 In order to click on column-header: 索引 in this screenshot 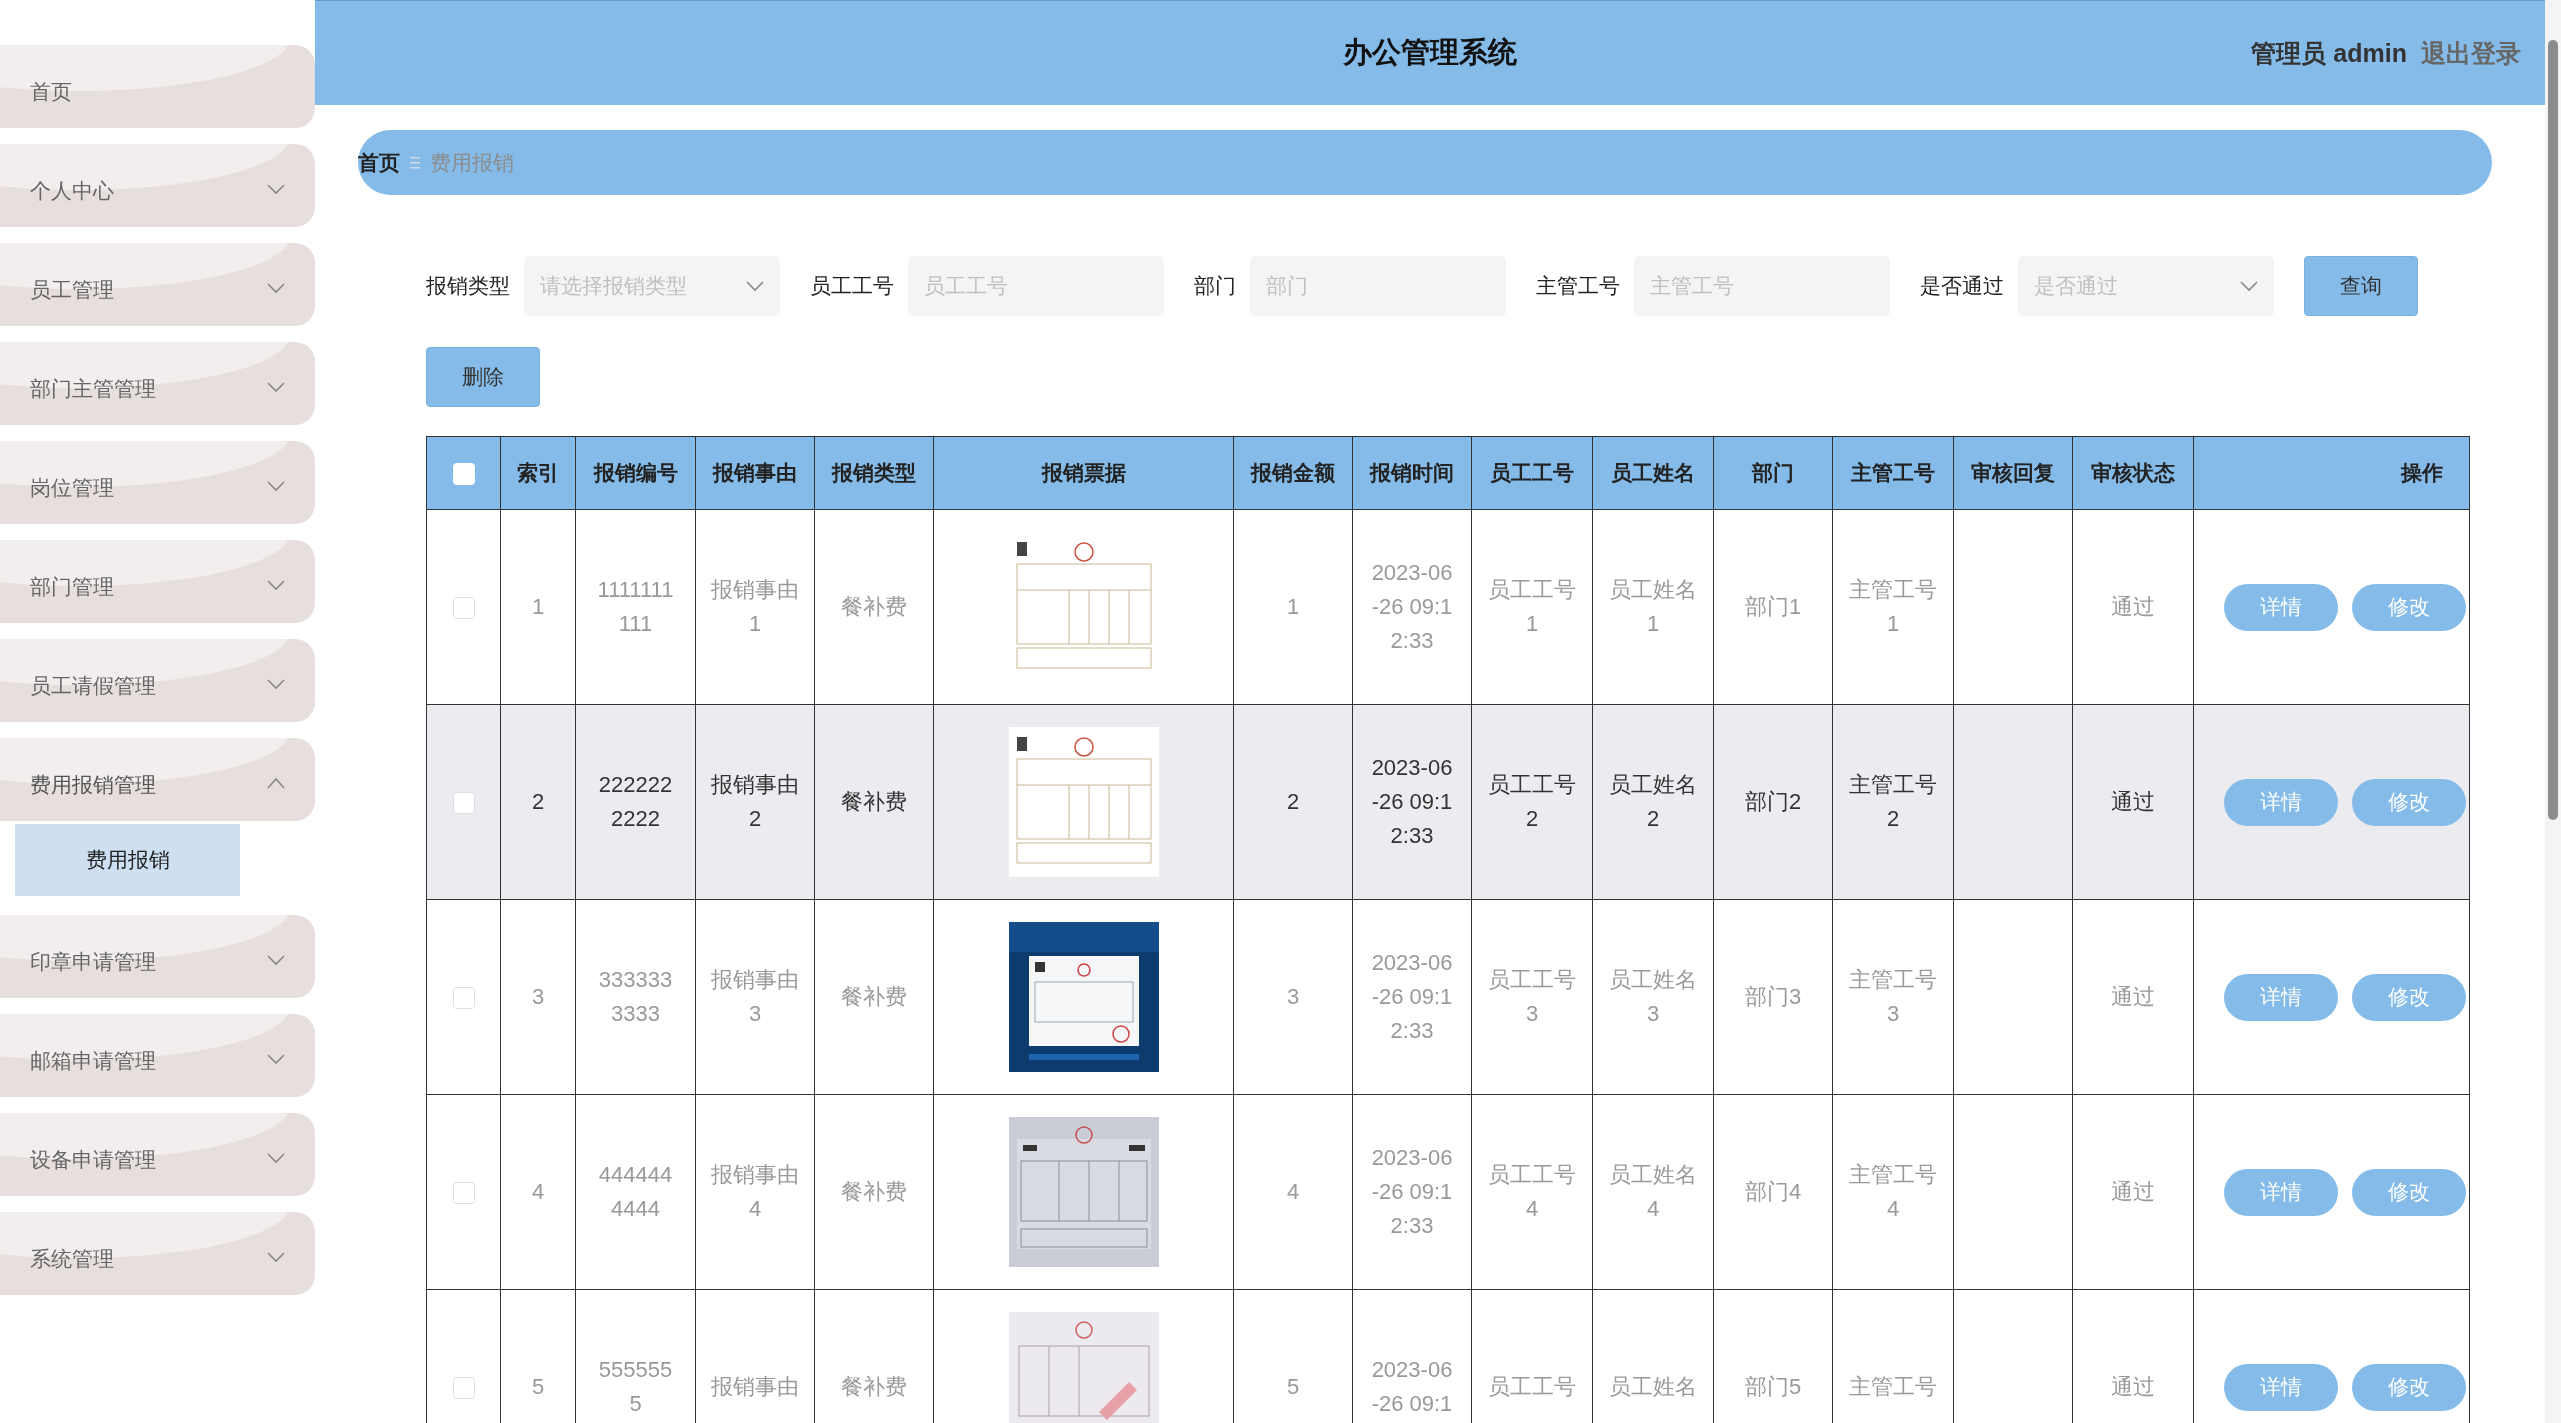, I will do `click(538, 473)`.